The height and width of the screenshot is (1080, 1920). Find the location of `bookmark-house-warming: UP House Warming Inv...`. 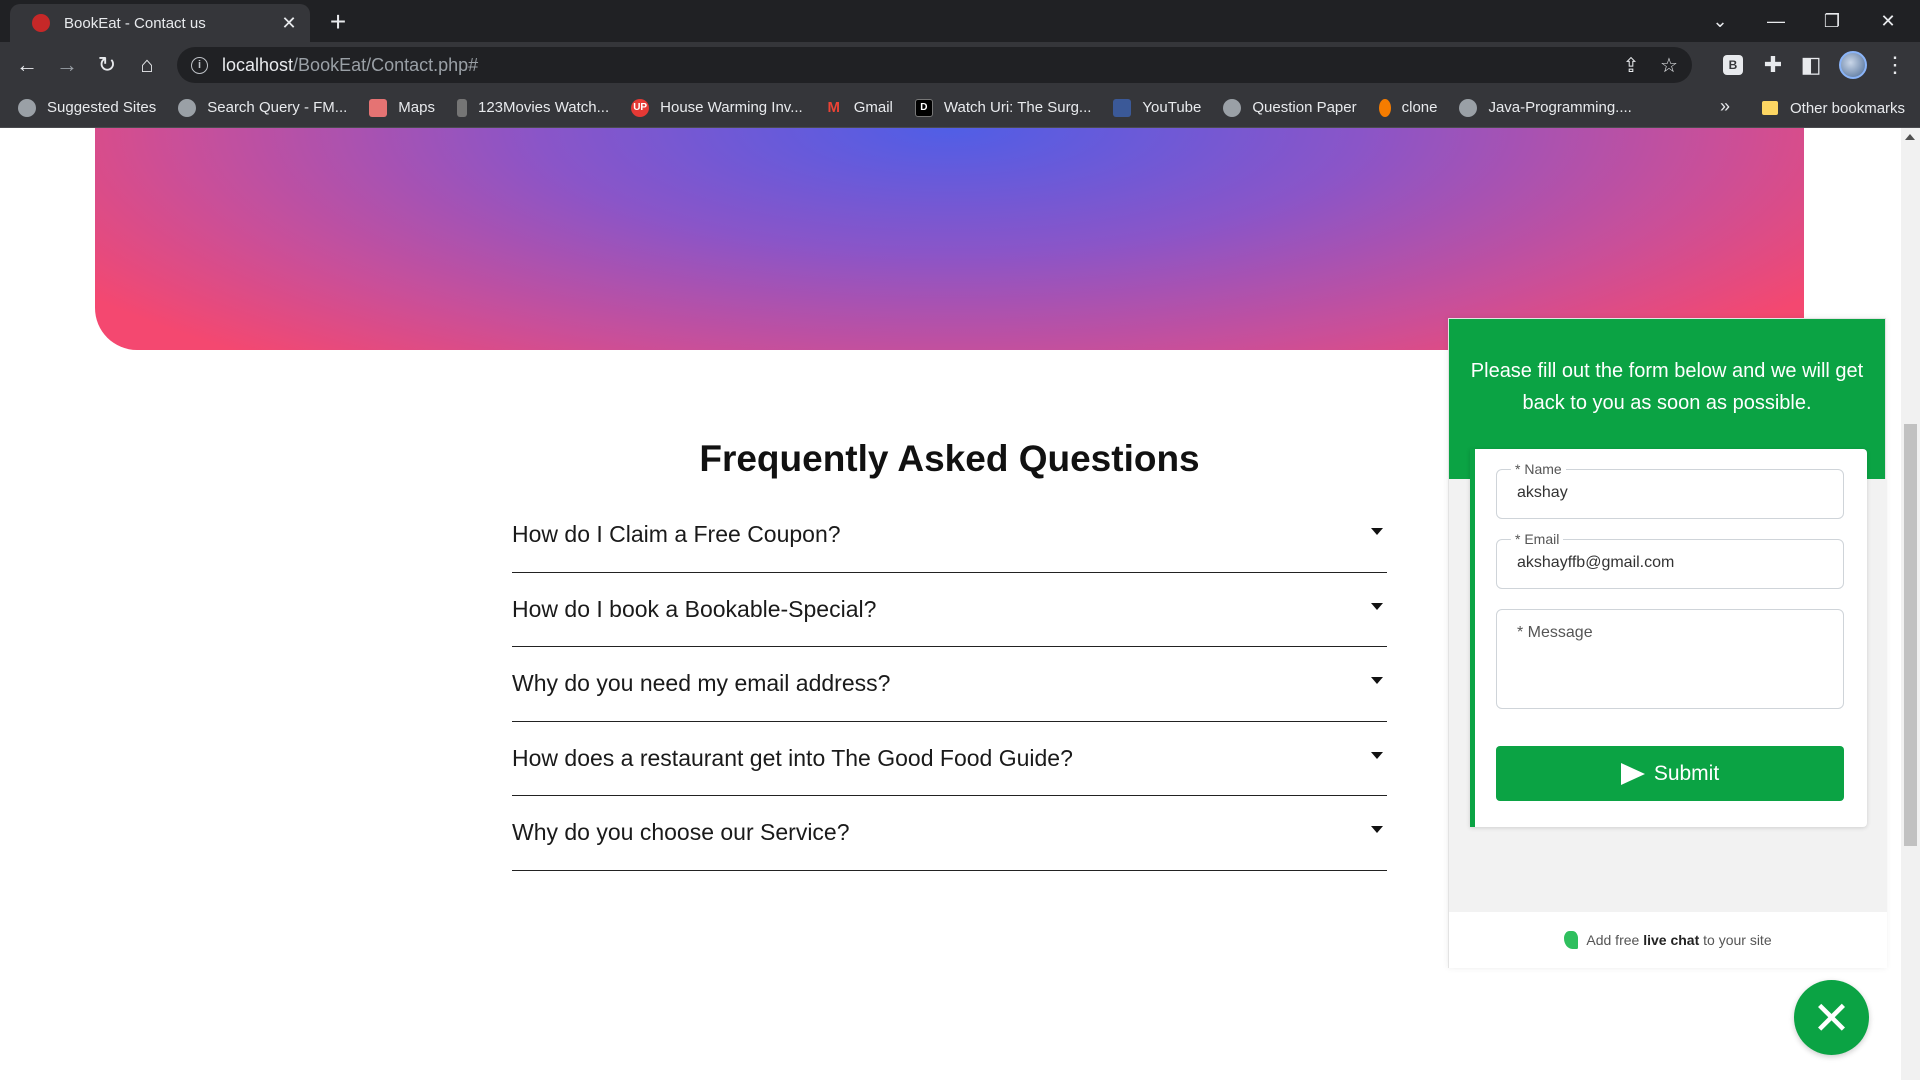

bookmark-house-warming: UP House Warming Inv... is located at coordinates (717, 107).